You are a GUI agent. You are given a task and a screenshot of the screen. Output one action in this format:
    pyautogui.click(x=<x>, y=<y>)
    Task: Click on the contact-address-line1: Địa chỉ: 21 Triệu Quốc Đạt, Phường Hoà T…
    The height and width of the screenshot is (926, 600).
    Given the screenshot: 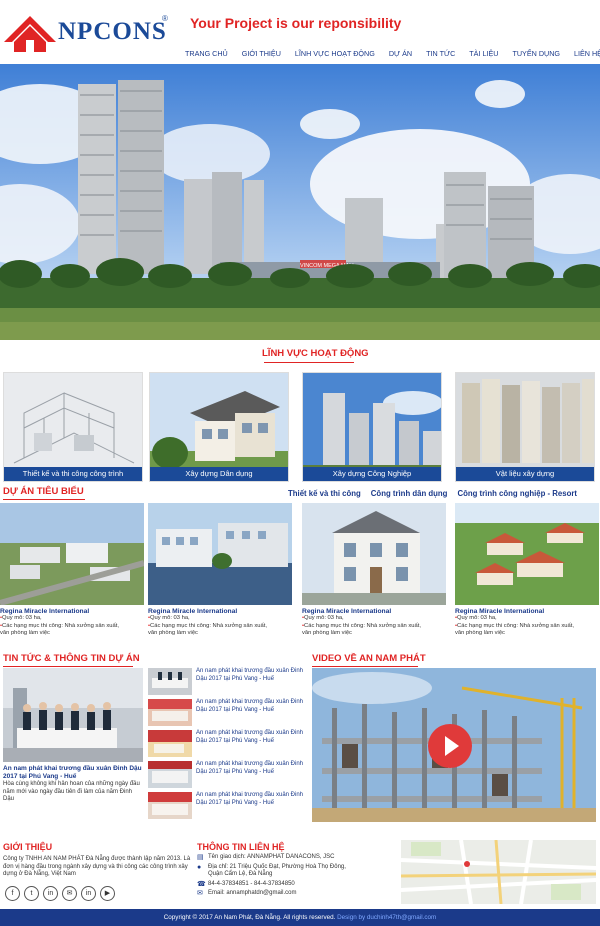 What is the action you would take?
    pyautogui.click(x=277, y=866)
    